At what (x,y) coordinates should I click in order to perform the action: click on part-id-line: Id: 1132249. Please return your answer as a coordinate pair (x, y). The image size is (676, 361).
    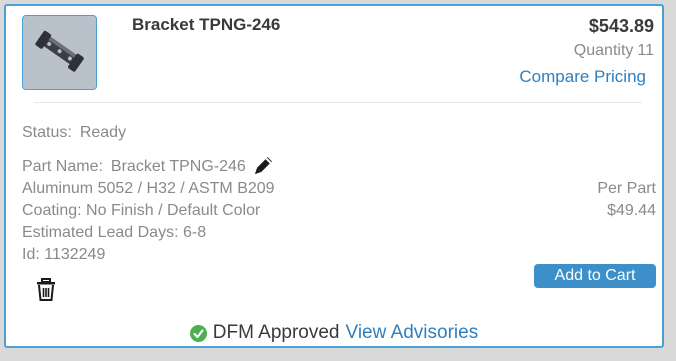
    Looking at the image, I should click on (64, 254).